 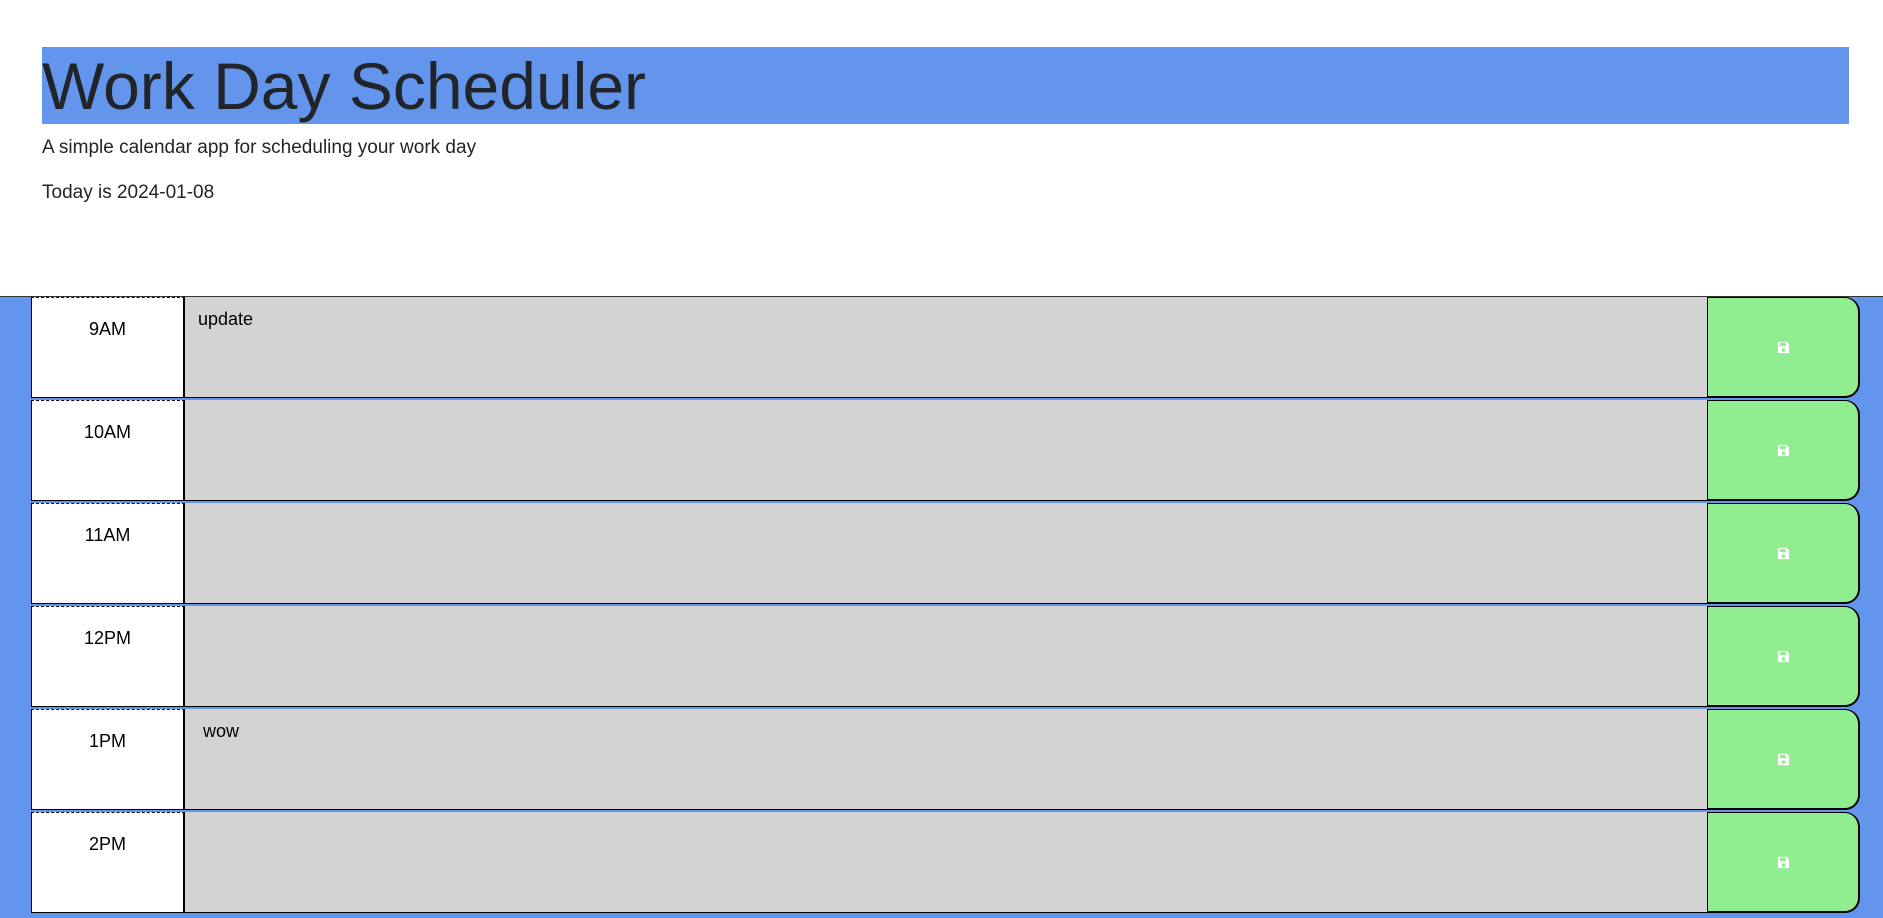 What do you see at coordinates (128, 192) in the screenshot?
I see `current-date: Today is 2024-01-08` at bounding box center [128, 192].